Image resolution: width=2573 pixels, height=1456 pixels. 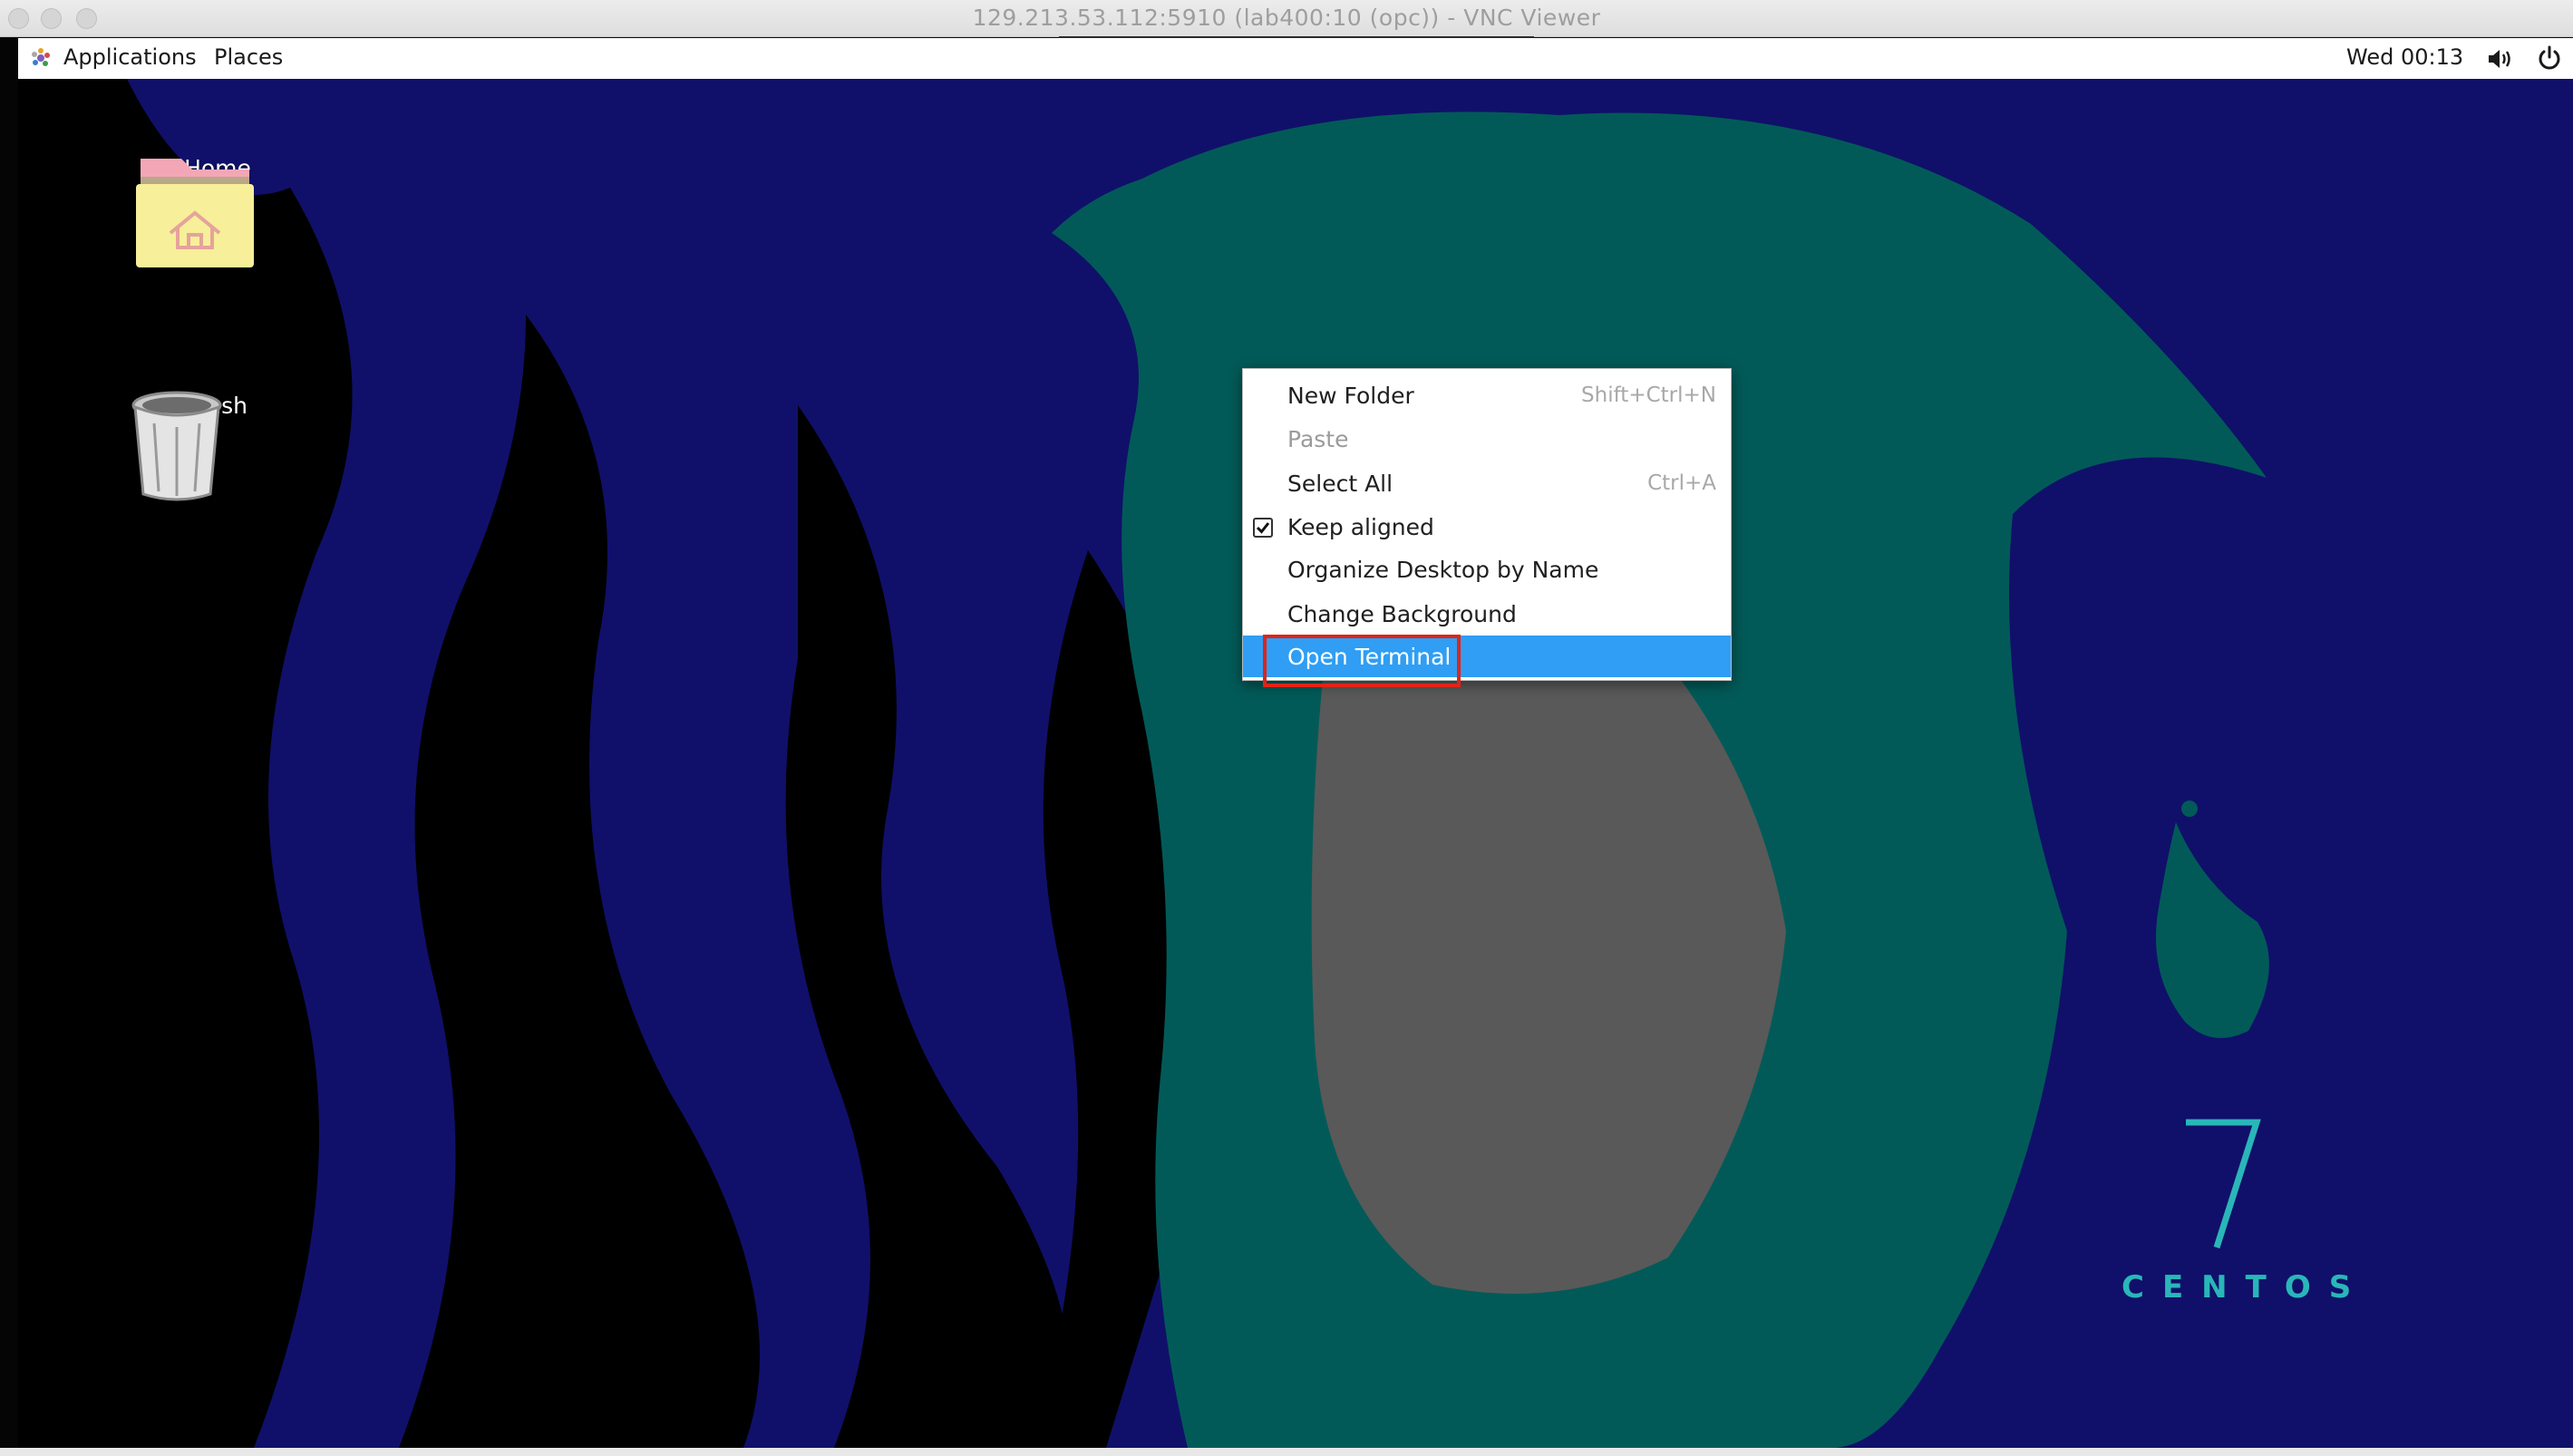 I want to click on menu-item-accelerator: Shift+Ctrl+N, so click(x=1648, y=395).